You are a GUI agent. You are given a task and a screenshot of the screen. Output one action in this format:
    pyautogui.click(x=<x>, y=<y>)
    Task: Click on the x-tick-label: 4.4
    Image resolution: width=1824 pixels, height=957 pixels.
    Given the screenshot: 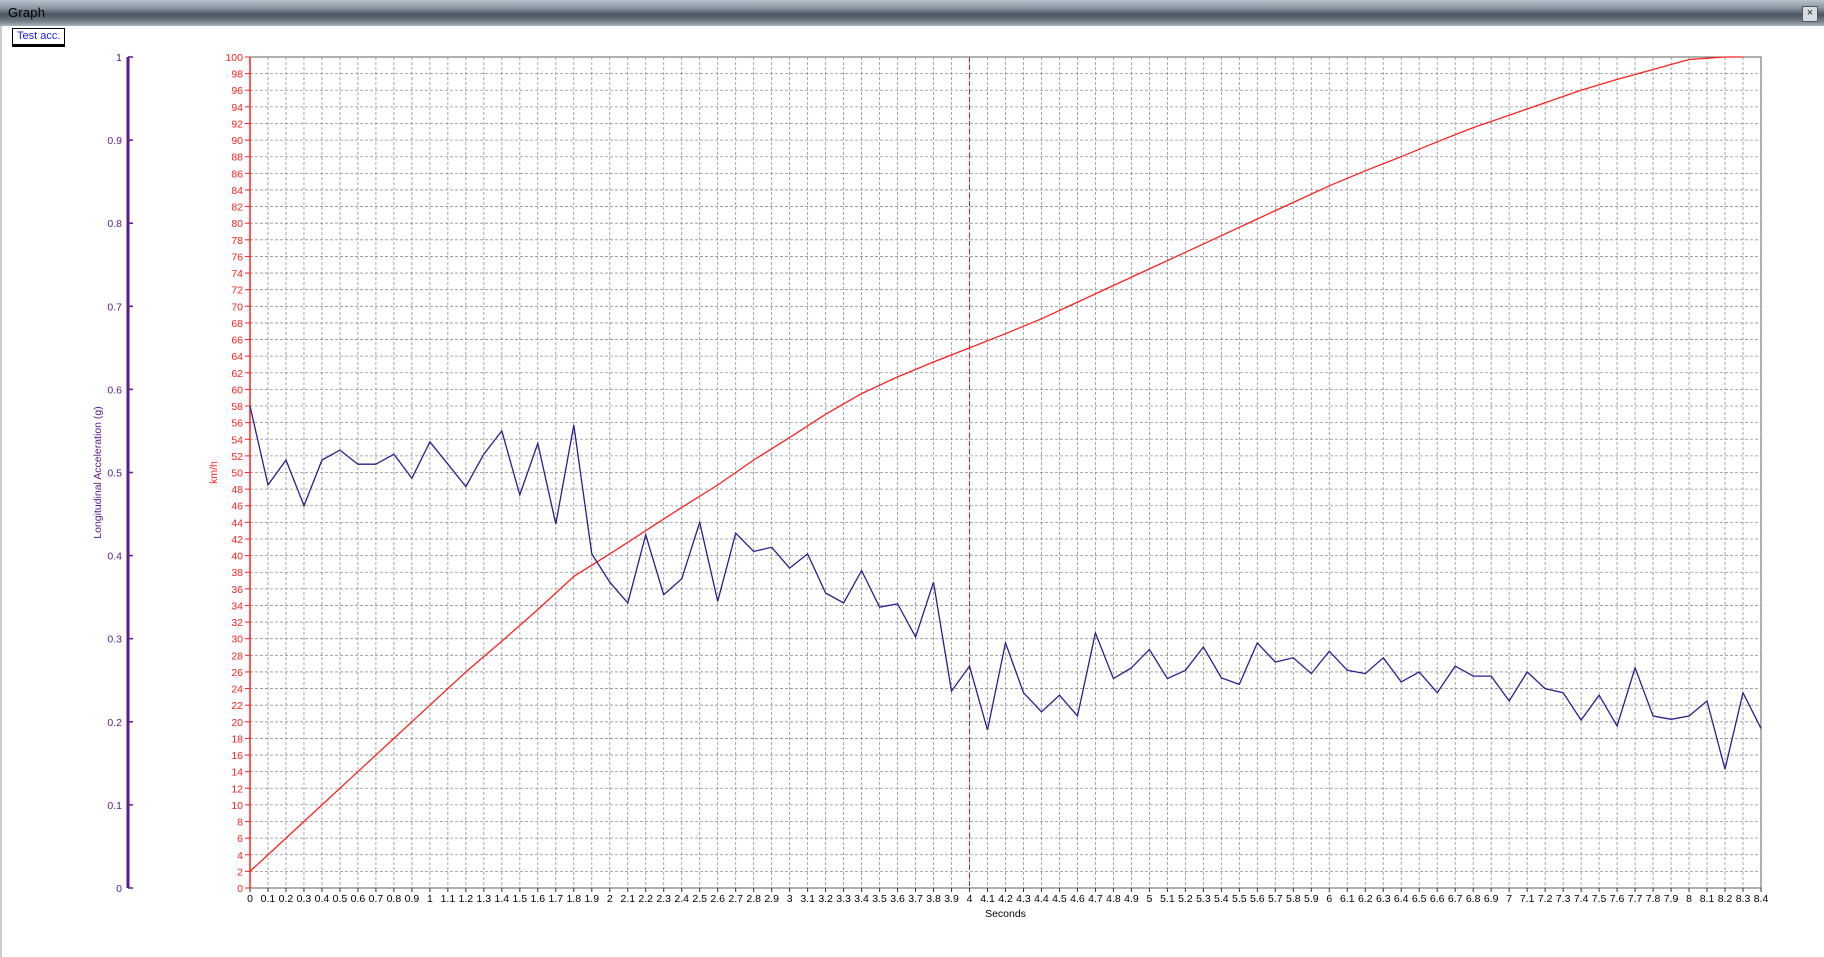 What is the action you would take?
    pyautogui.click(x=1041, y=899)
    